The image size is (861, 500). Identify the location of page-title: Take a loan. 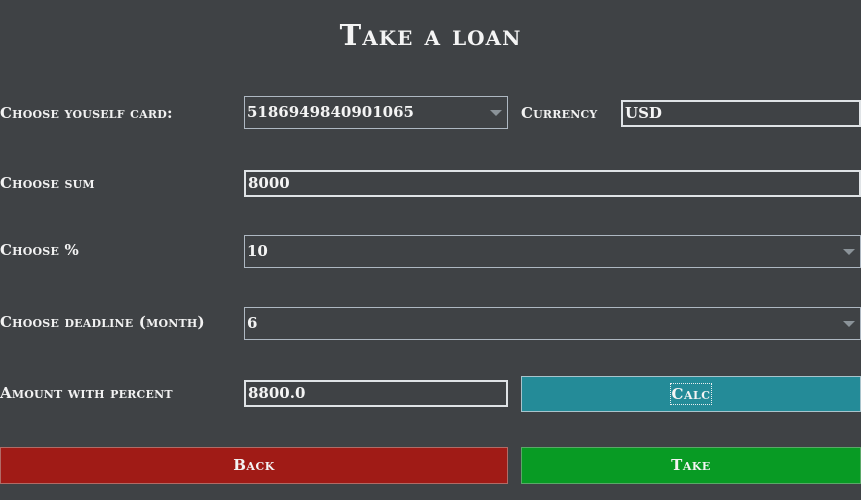
(430, 35).